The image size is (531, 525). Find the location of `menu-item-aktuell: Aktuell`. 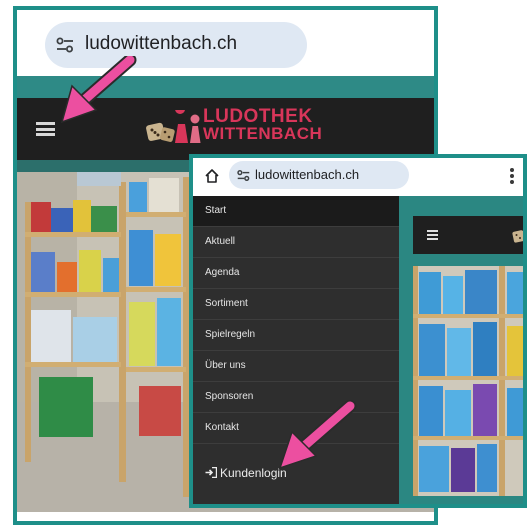

menu-item-aktuell: Aktuell is located at coordinates (296, 242).